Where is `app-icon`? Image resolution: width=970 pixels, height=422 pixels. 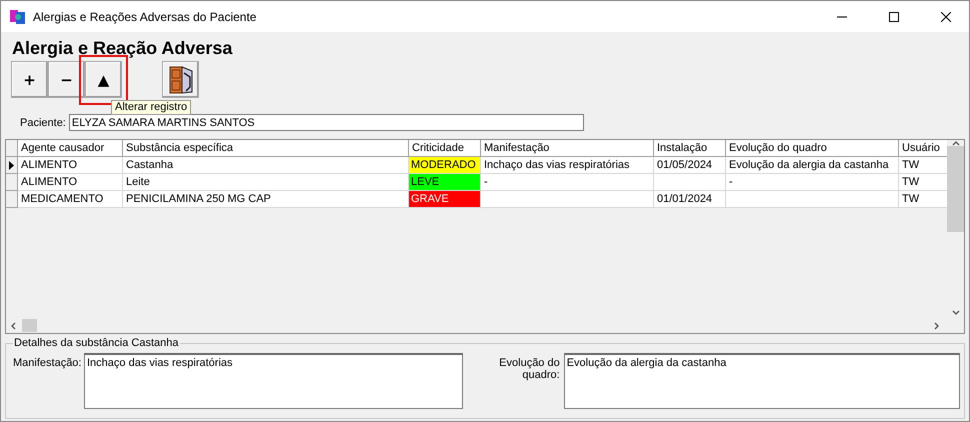 app-icon is located at coordinates (18, 17).